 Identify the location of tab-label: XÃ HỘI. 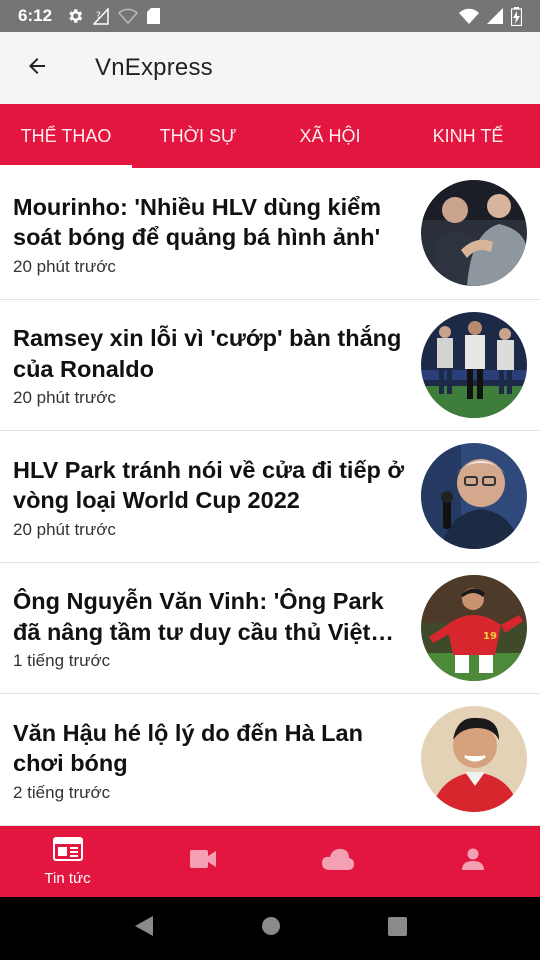
(330, 135).